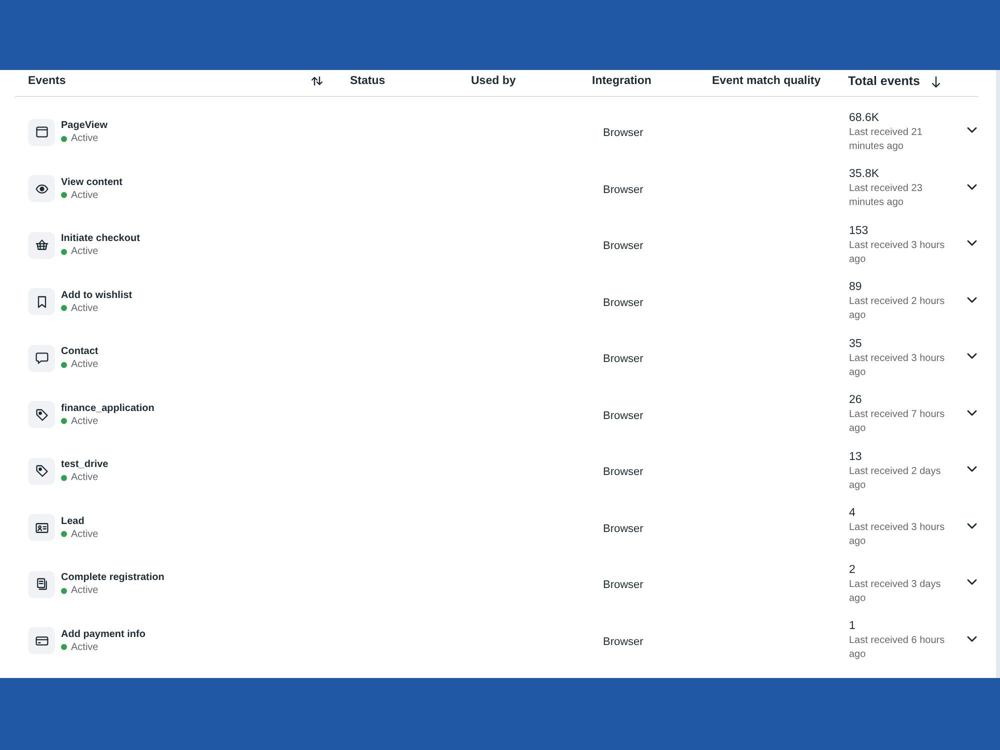 The width and height of the screenshot is (1000, 750). What do you see at coordinates (897, 309) in the screenshot?
I see `last-received-text: Last received 2 hours ago` at bounding box center [897, 309].